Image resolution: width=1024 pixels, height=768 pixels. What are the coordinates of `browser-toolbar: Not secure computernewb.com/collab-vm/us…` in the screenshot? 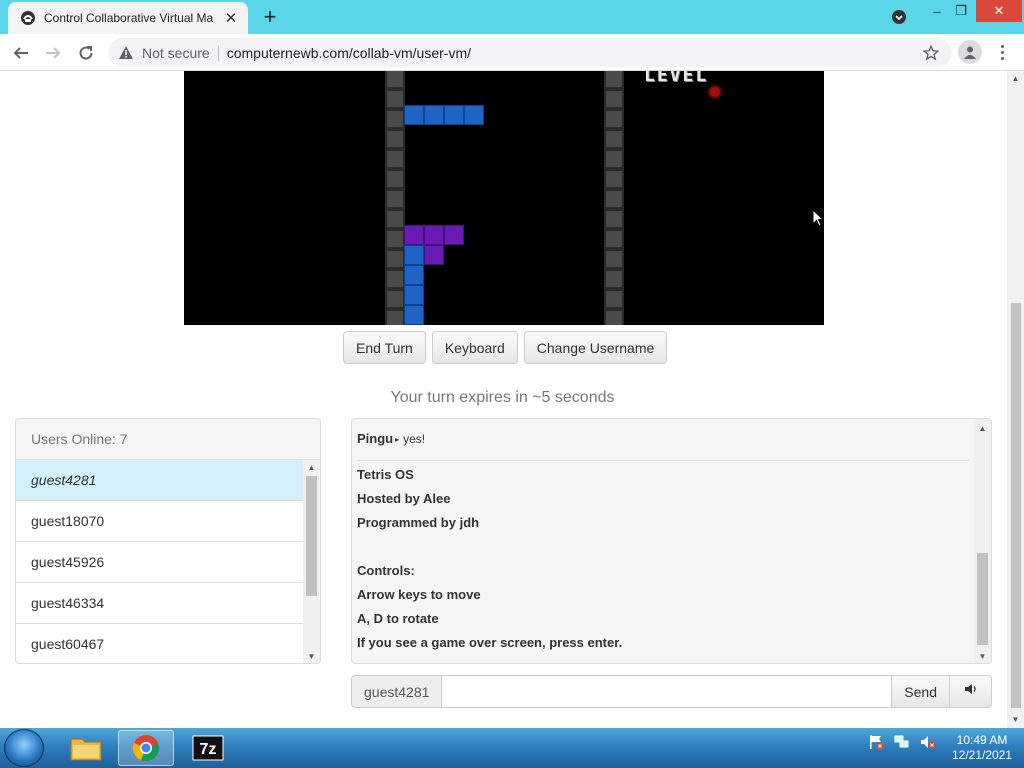 It's located at (512, 52).